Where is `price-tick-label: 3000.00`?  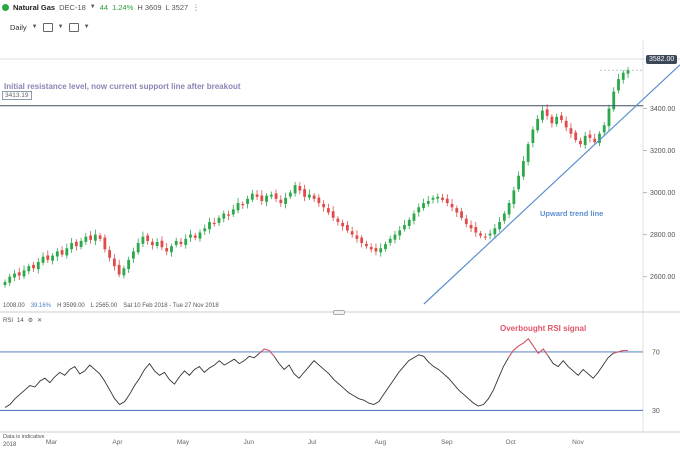 price-tick-label: 3000.00 is located at coordinates (662, 193).